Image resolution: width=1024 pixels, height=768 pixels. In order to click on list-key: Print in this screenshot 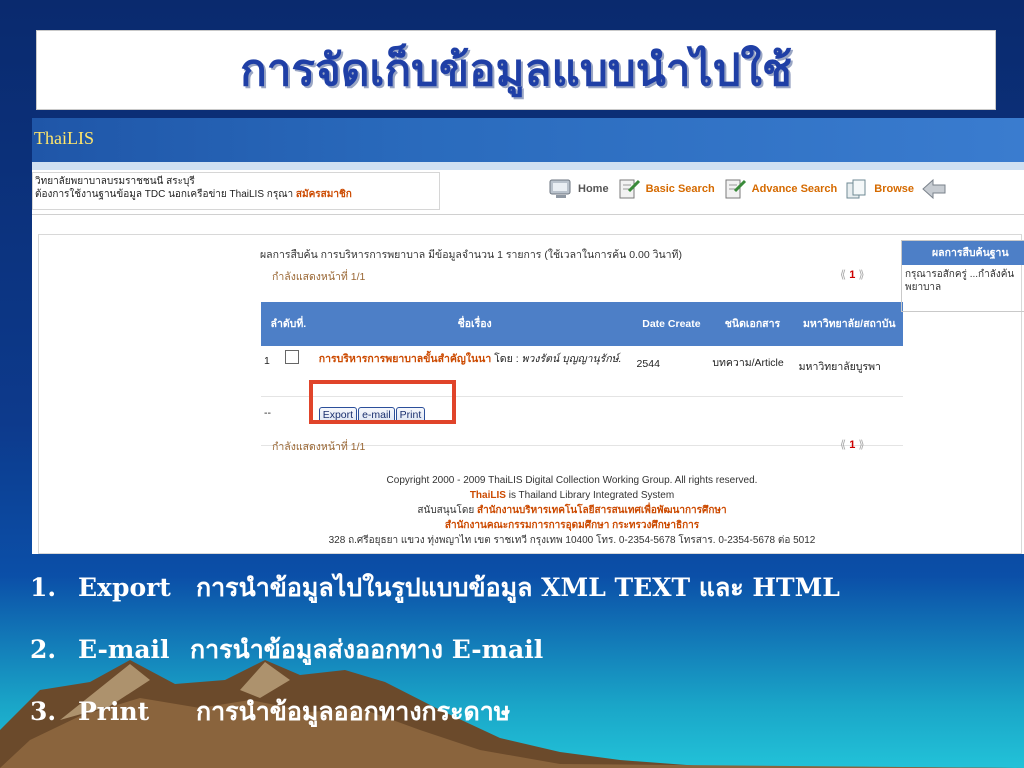, I will do `click(114, 711)`.